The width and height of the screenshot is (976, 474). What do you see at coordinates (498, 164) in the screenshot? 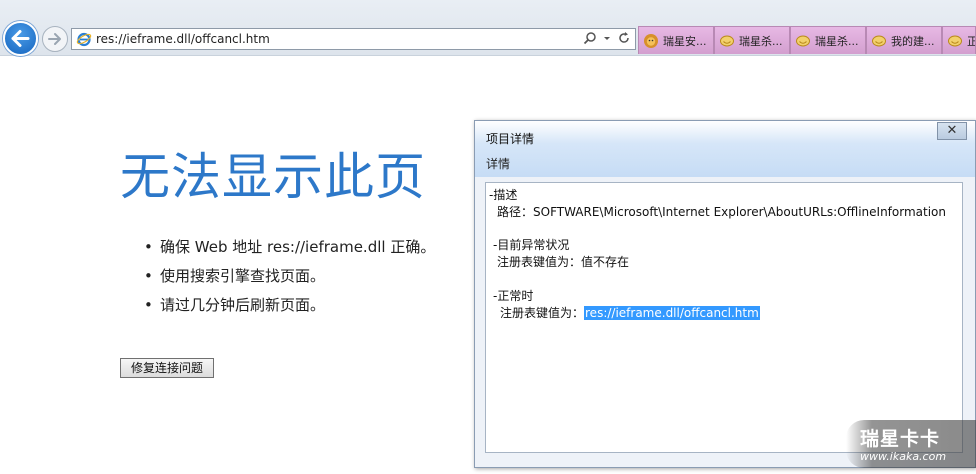
I see `dialog-subtitle: 详情` at bounding box center [498, 164].